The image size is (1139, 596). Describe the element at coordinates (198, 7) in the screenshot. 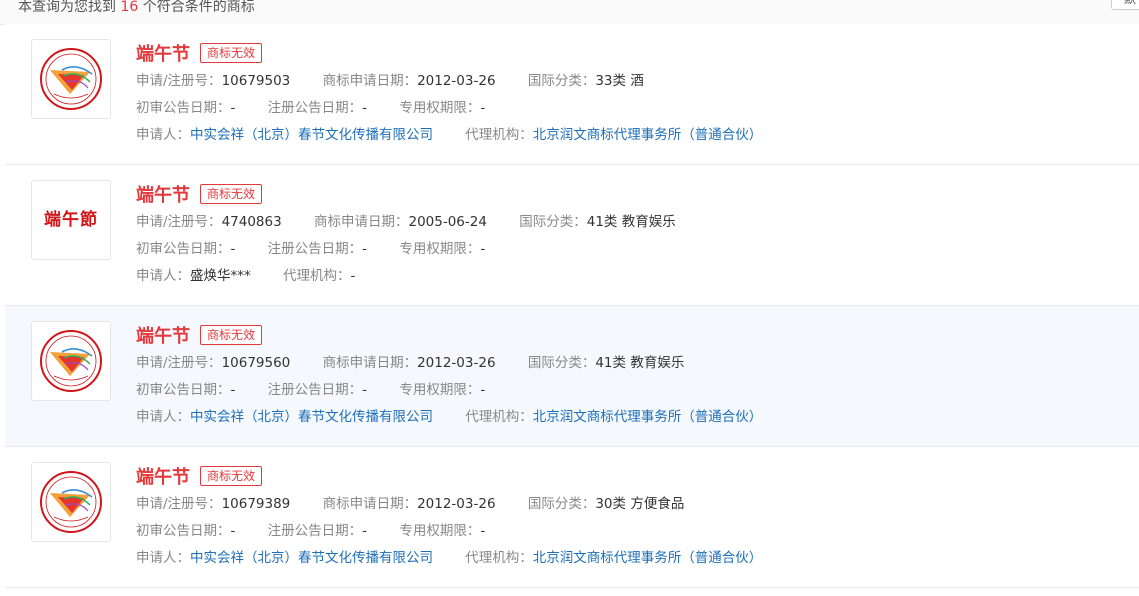

I see `summary-suffix: 个符合条件的商标` at that location.